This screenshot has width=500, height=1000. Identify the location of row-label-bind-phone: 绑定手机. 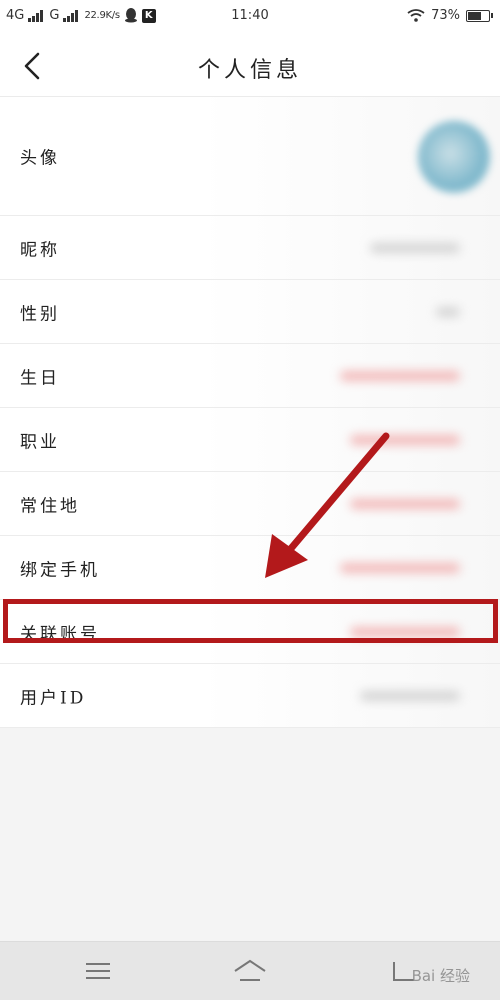
(60, 570).